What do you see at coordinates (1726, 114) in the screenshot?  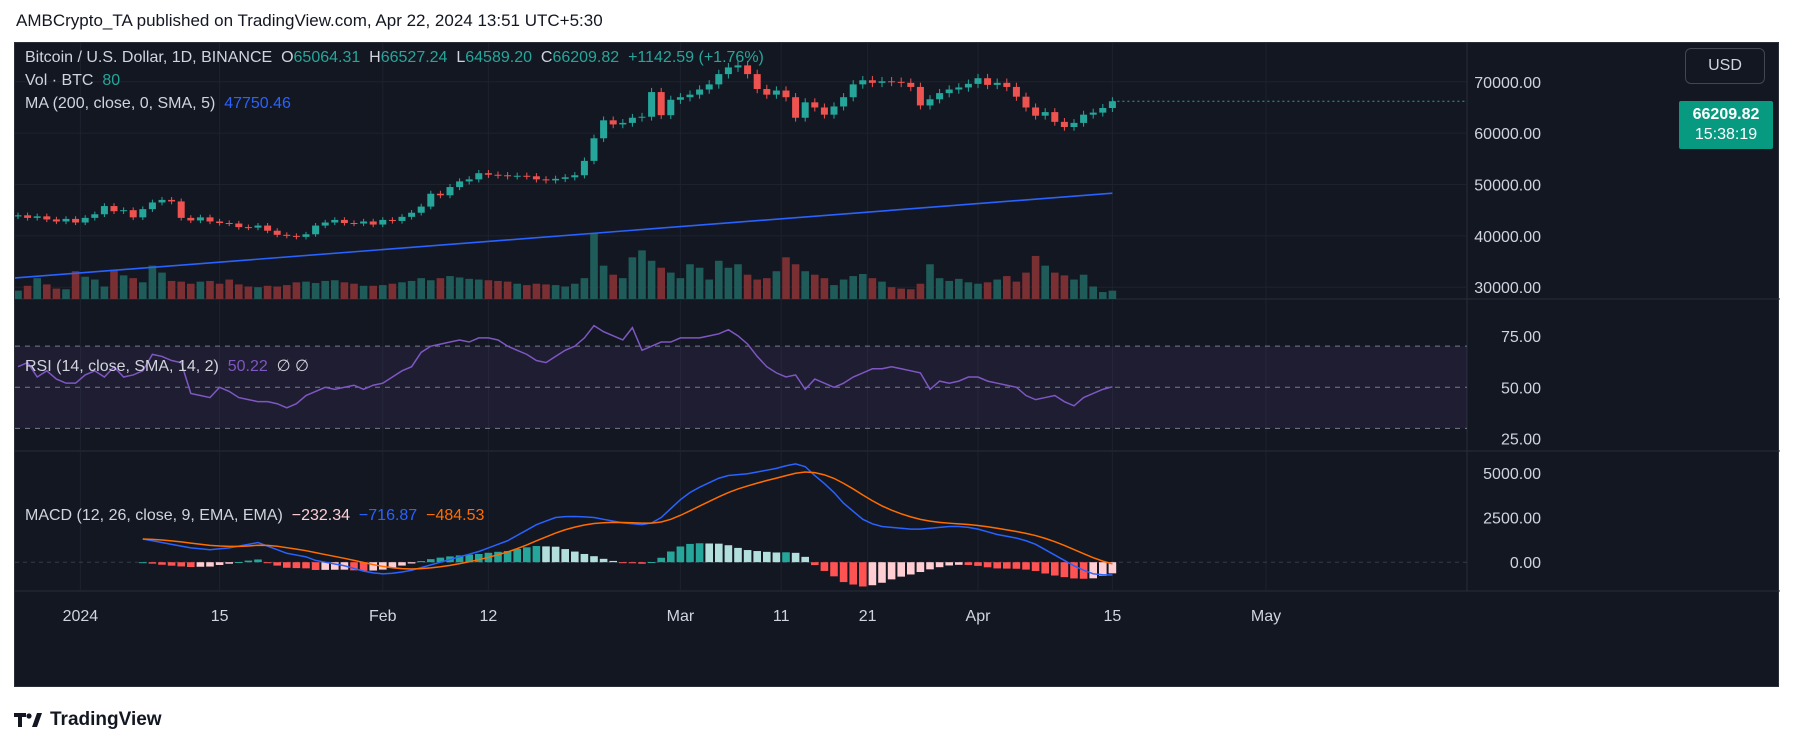 I see `last-price-value: 66209.82` at bounding box center [1726, 114].